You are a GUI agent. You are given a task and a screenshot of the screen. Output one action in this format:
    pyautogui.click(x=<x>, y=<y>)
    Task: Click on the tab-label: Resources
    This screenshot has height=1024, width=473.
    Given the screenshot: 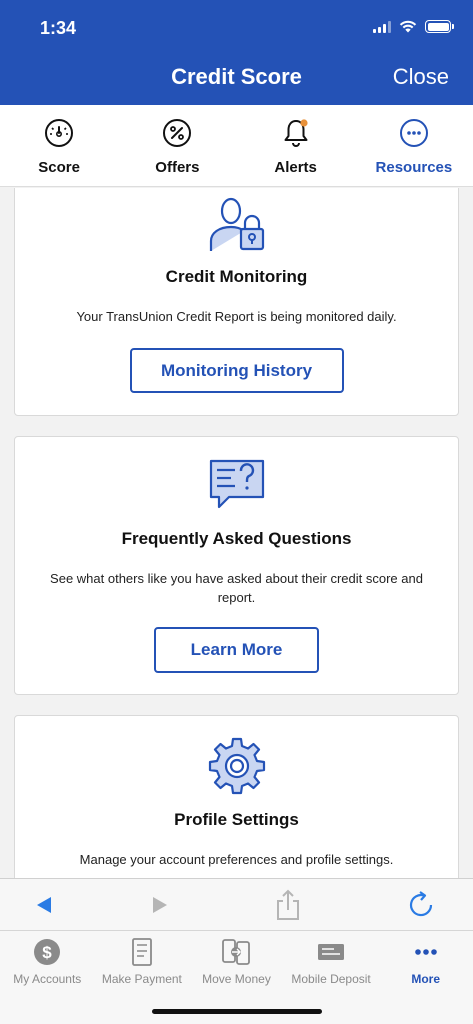 What is the action you would take?
    pyautogui.click(x=414, y=167)
    